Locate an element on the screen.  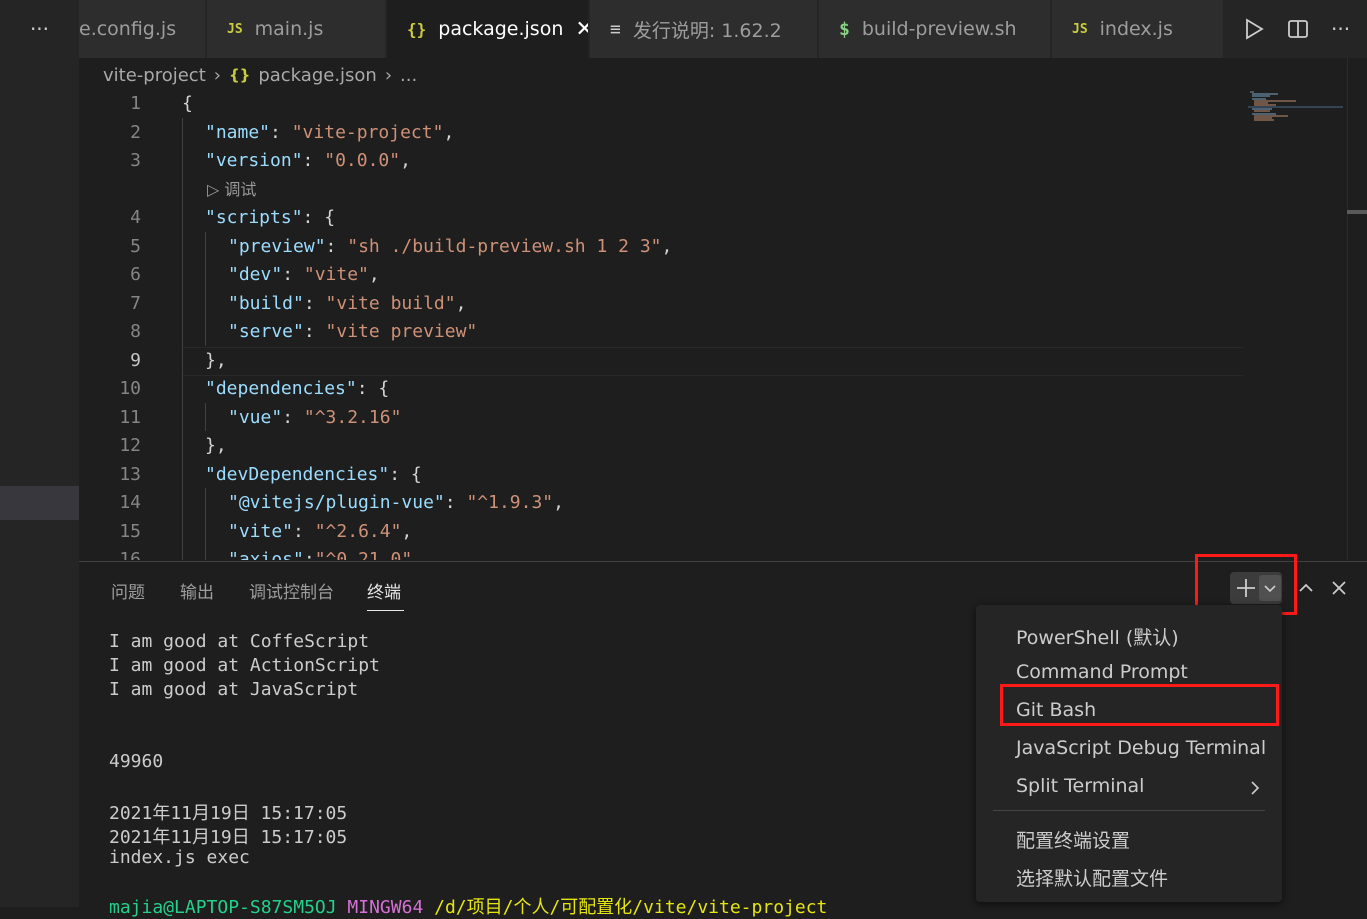
punctuation: { is located at coordinates (187, 103).